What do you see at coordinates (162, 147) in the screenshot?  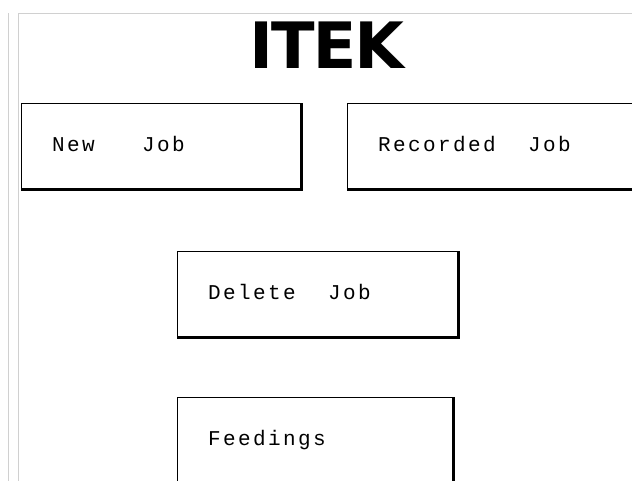 I see `menu-button: New Job` at bounding box center [162, 147].